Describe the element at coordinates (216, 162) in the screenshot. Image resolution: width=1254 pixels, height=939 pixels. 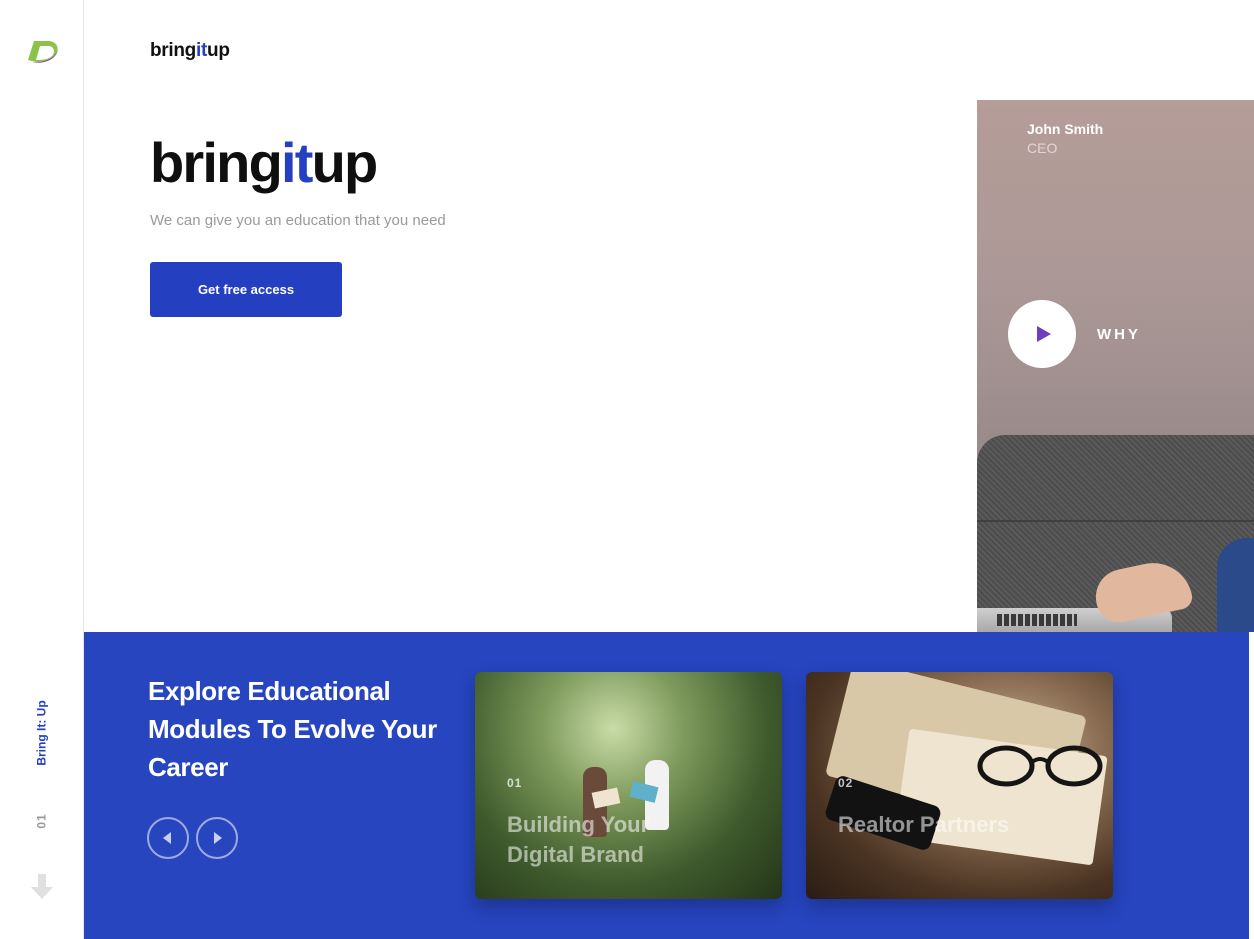
I see `hero-title-prefix: bring` at that location.